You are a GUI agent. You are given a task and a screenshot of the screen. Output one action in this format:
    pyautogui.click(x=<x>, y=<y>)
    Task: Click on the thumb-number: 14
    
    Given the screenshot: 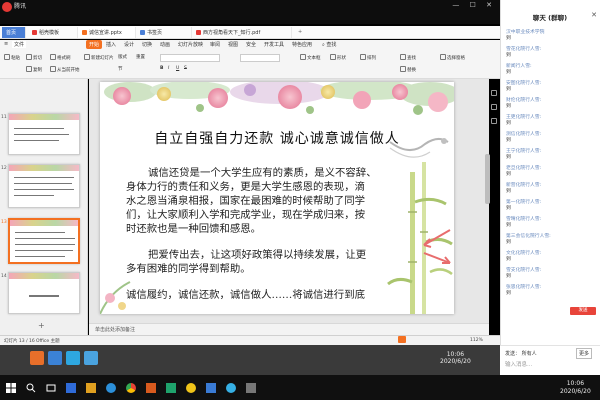 What is the action you would take?
    pyautogui.click(x=4, y=276)
    